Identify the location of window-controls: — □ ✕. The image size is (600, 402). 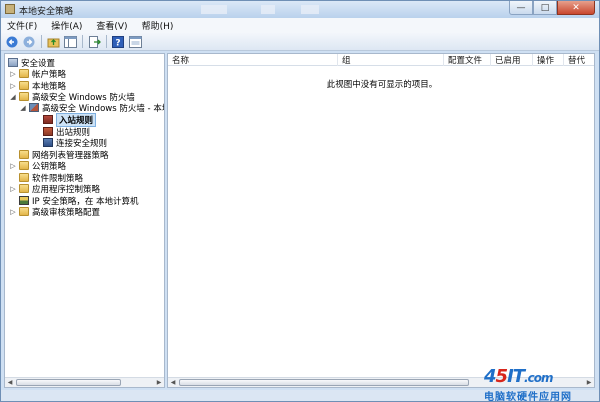
(552, 8).